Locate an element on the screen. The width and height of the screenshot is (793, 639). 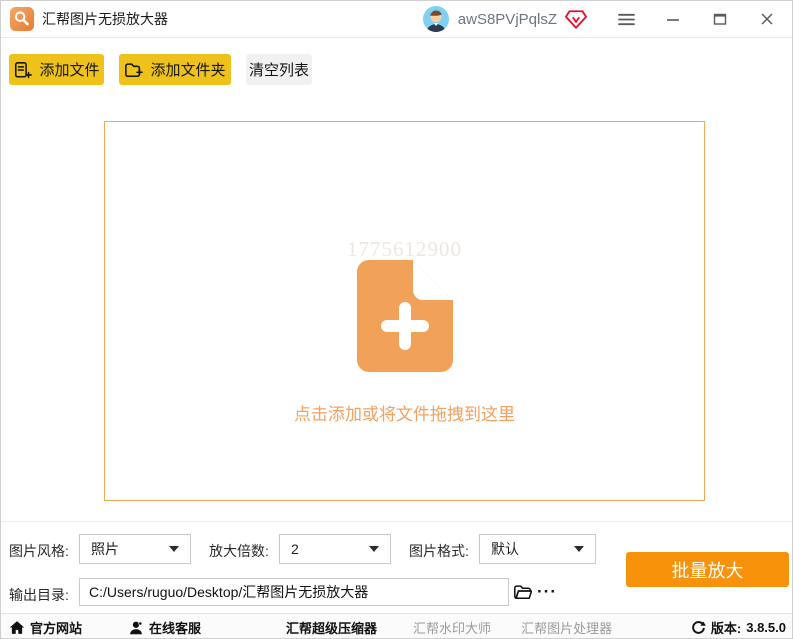
official-site-label: 官方网站 is located at coordinates (56, 628).